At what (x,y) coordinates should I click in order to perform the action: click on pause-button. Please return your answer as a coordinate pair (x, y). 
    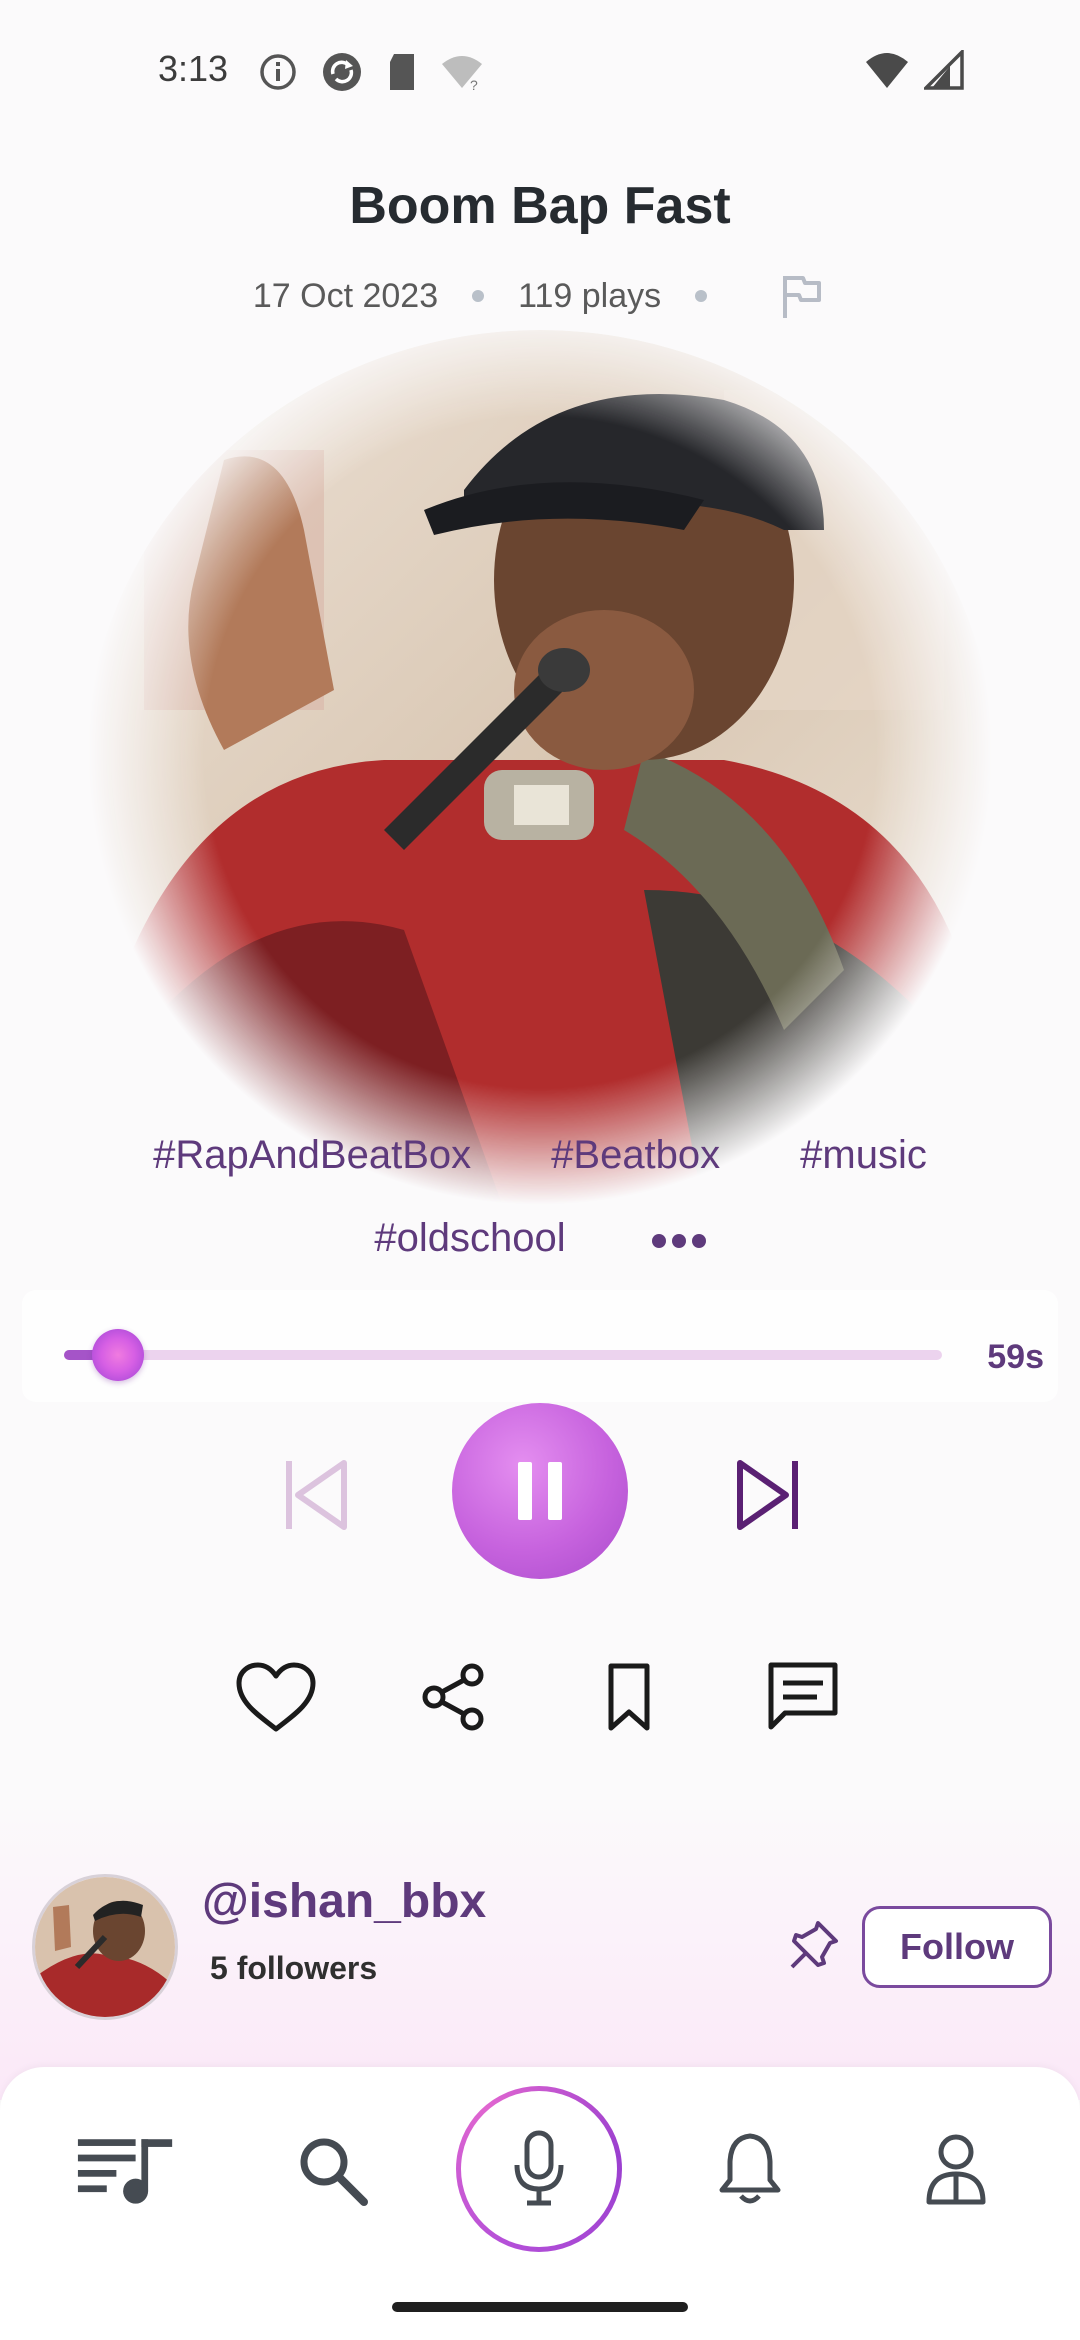
    Looking at the image, I should click on (540, 1491).